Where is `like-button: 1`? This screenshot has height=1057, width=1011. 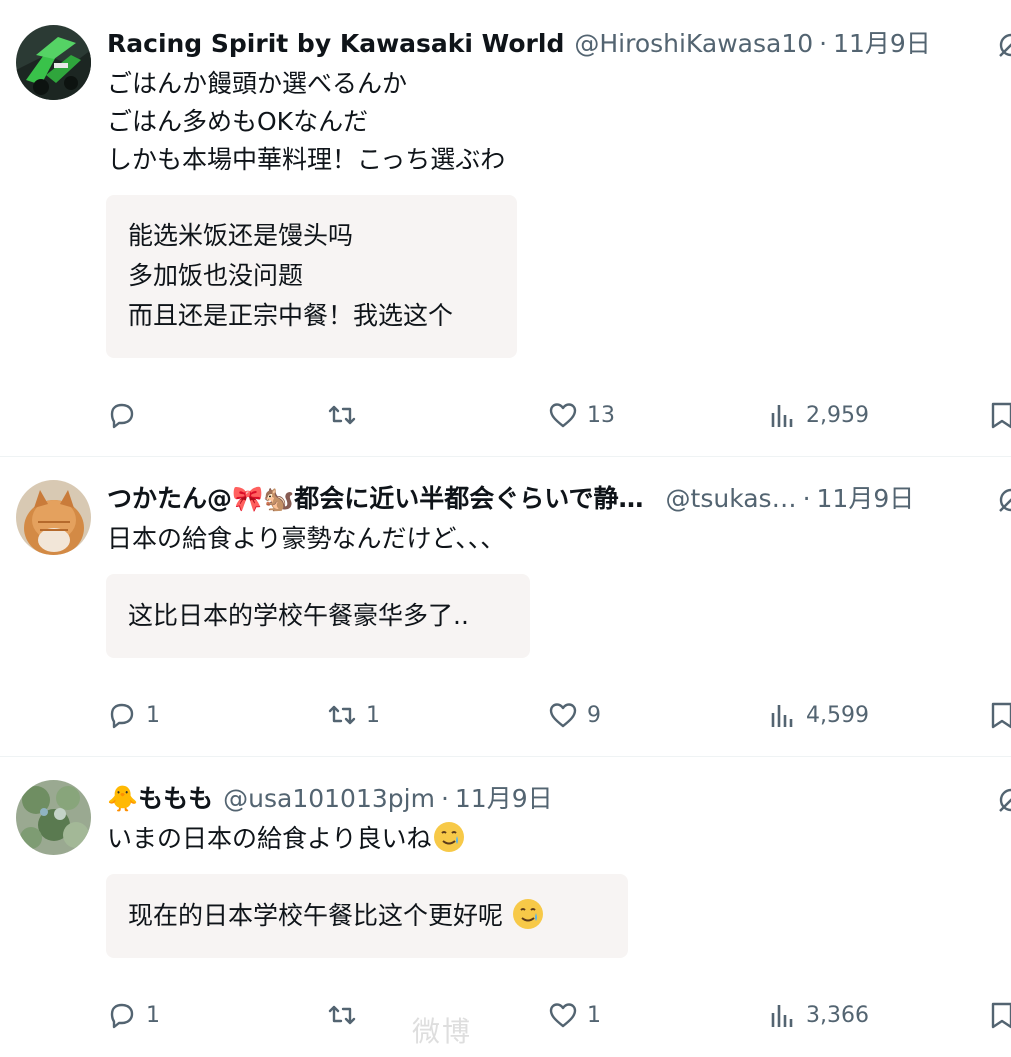 like-button: 1 is located at coordinates (574, 1015).